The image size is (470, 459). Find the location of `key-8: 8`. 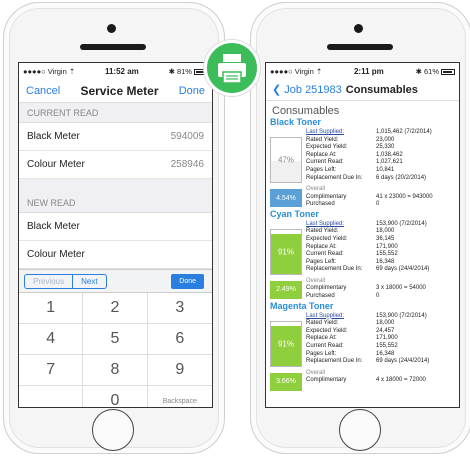

key-8: 8 is located at coordinates (115, 370).